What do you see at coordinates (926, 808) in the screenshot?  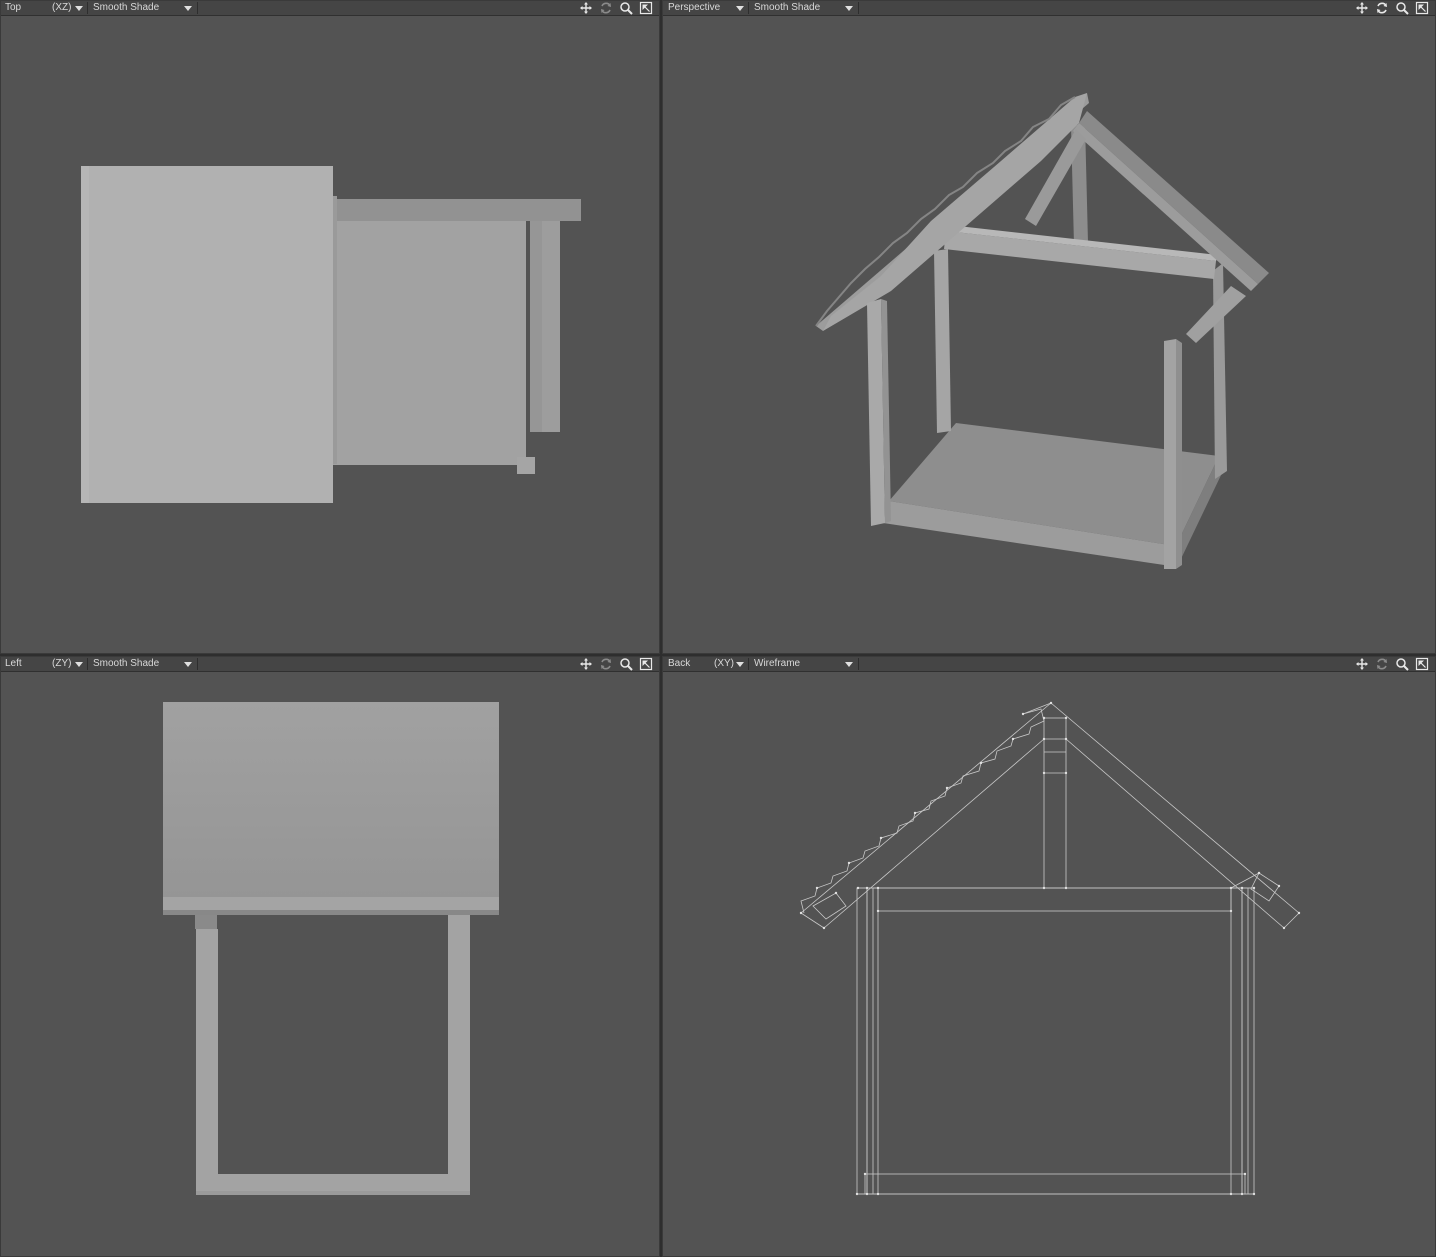 I see `wire-rafter-left-outer` at bounding box center [926, 808].